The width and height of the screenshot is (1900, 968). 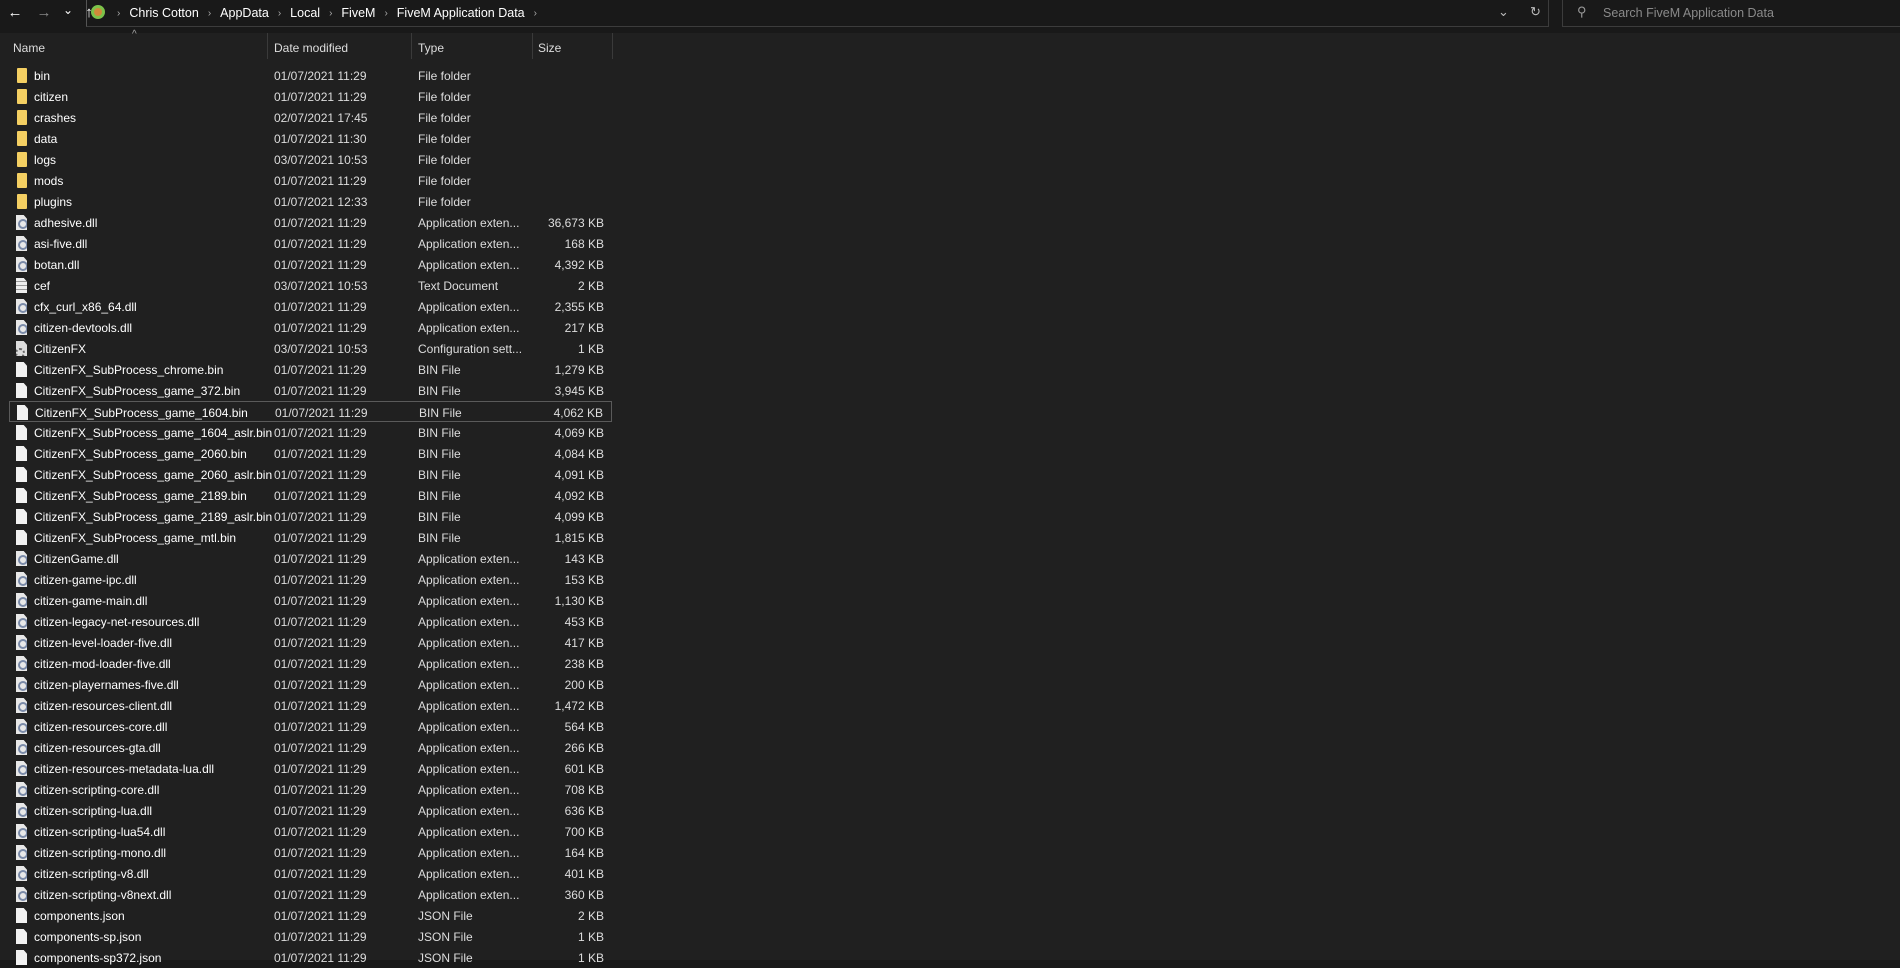 I want to click on breadcrumb-item: AppData, so click(x=244, y=13).